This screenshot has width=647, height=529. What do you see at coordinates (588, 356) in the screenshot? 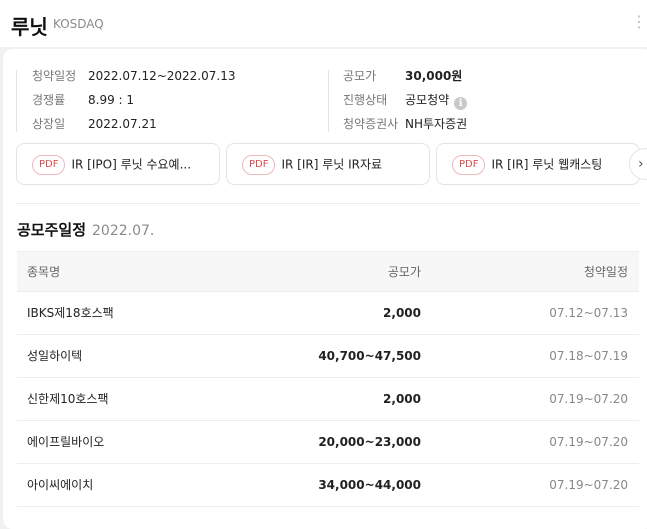
I see `period-cell: 07.18~07.19` at bounding box center [588, 356].